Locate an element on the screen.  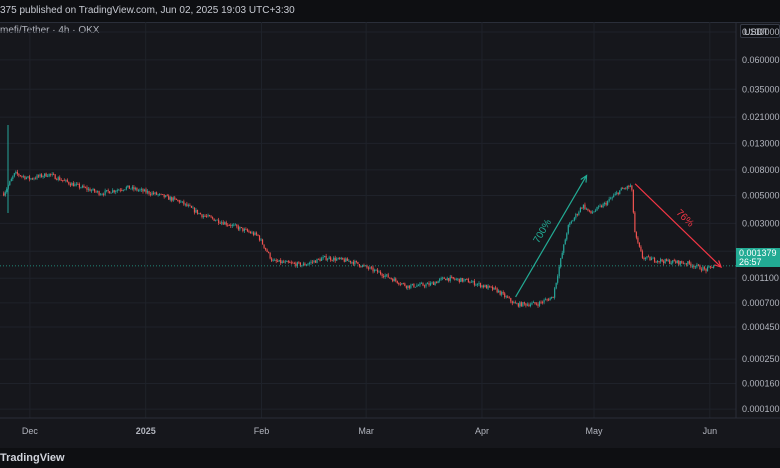
x-tick-label: Apr is located at coordinates (482, 431).